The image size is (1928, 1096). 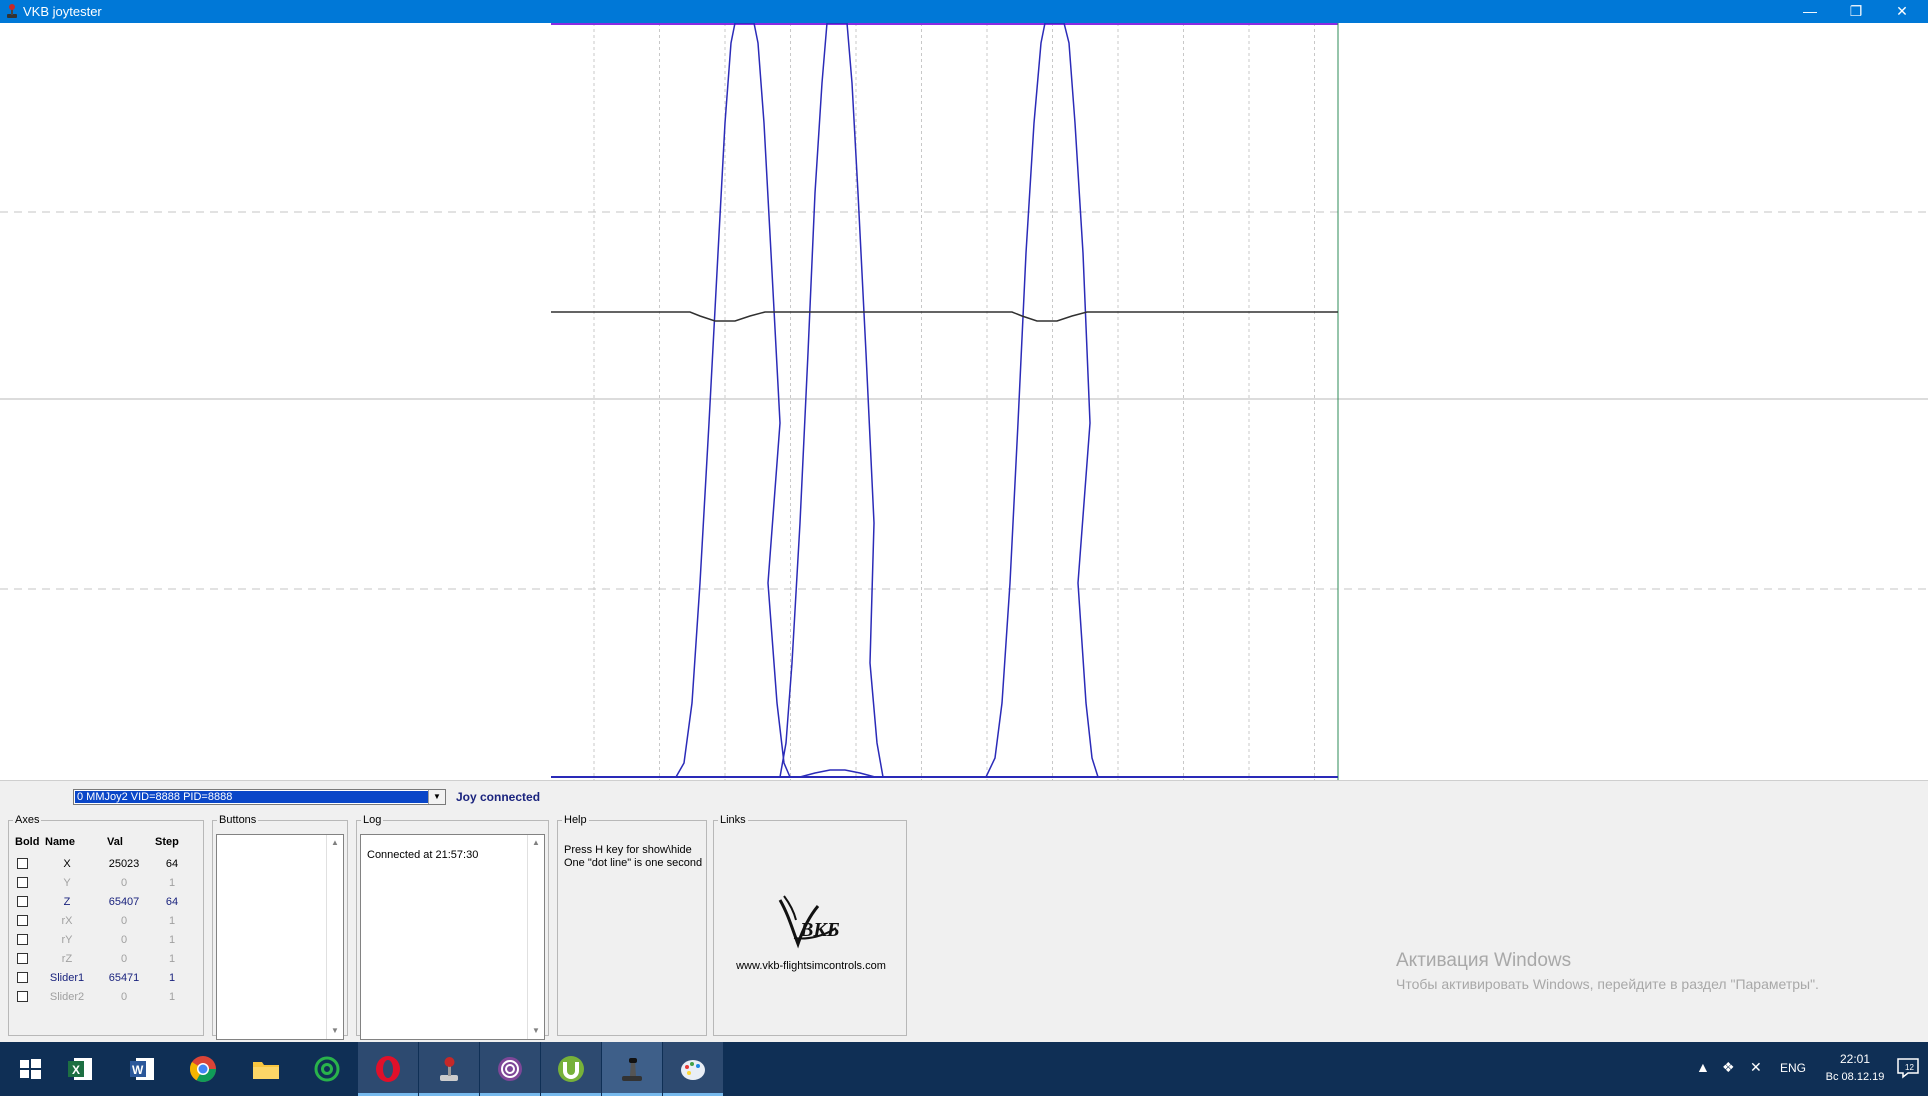 I want to click on taskbar-file-explorer, so click(x=266, y=1069).